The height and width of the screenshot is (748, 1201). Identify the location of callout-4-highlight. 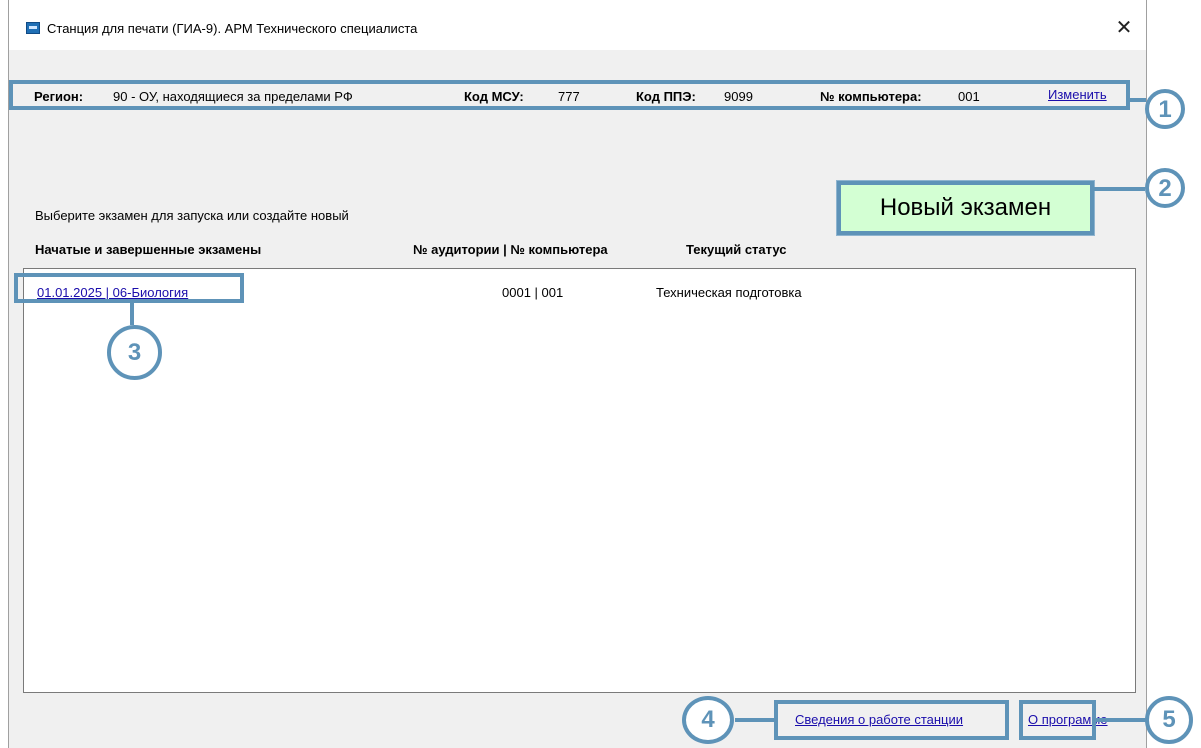
(891, 720).